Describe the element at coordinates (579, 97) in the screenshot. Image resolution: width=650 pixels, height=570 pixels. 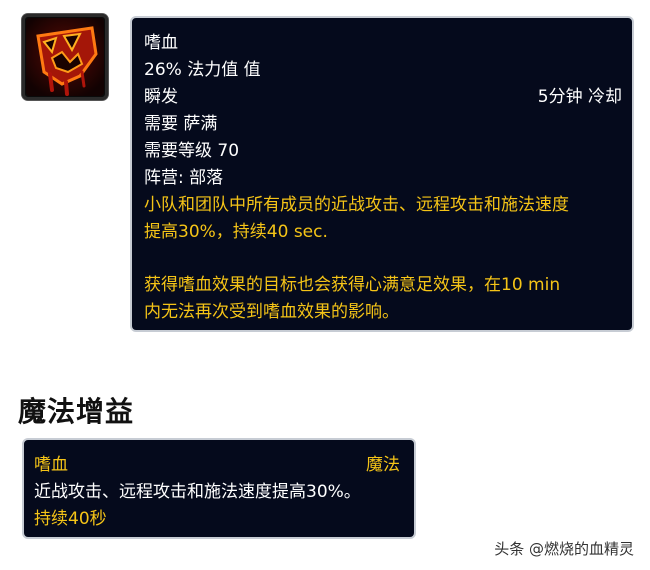
I see `cooldown: 5分钟 冷却` at that location.